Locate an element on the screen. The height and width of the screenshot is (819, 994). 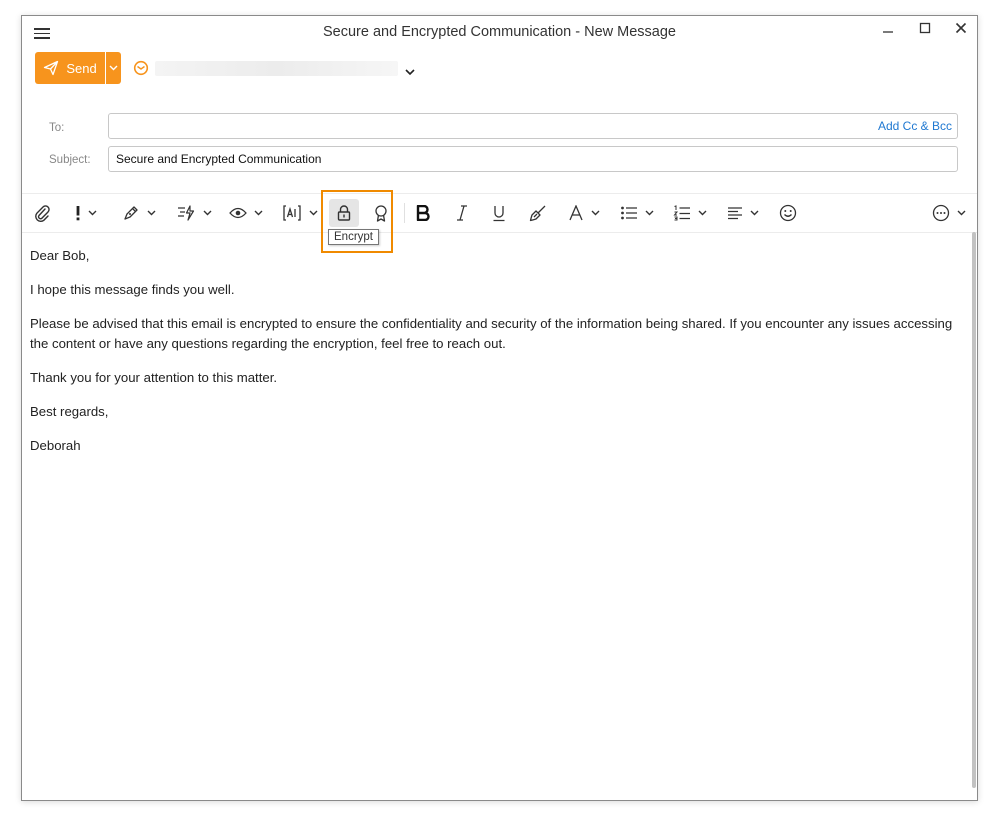
subject-field: Secure and Encrypted Communication is located at coordinates (533, 159).